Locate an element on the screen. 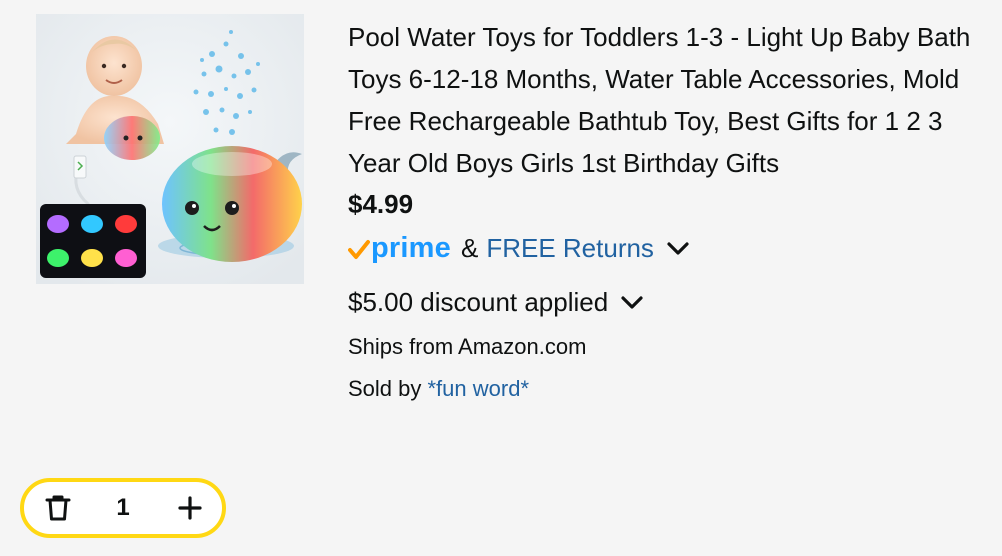 This screenshot has height=556, width=1002. ships-from: Ships from Amazon.com is located at coordinates (467, 346).